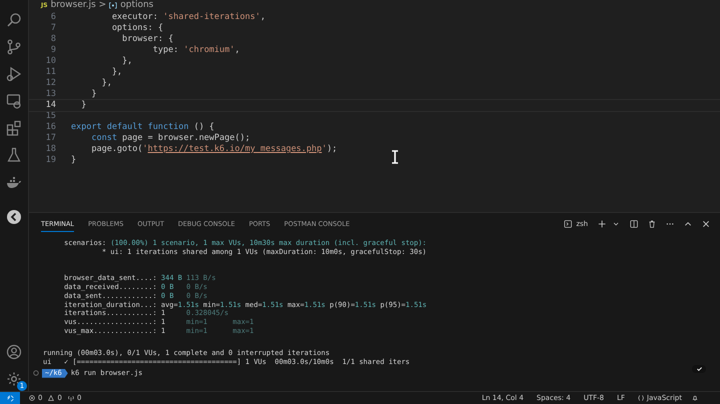 The image size is (720, 404). Describe the element at coordinates (706, 224) in the screenshot. I see `close-icon` at that location.